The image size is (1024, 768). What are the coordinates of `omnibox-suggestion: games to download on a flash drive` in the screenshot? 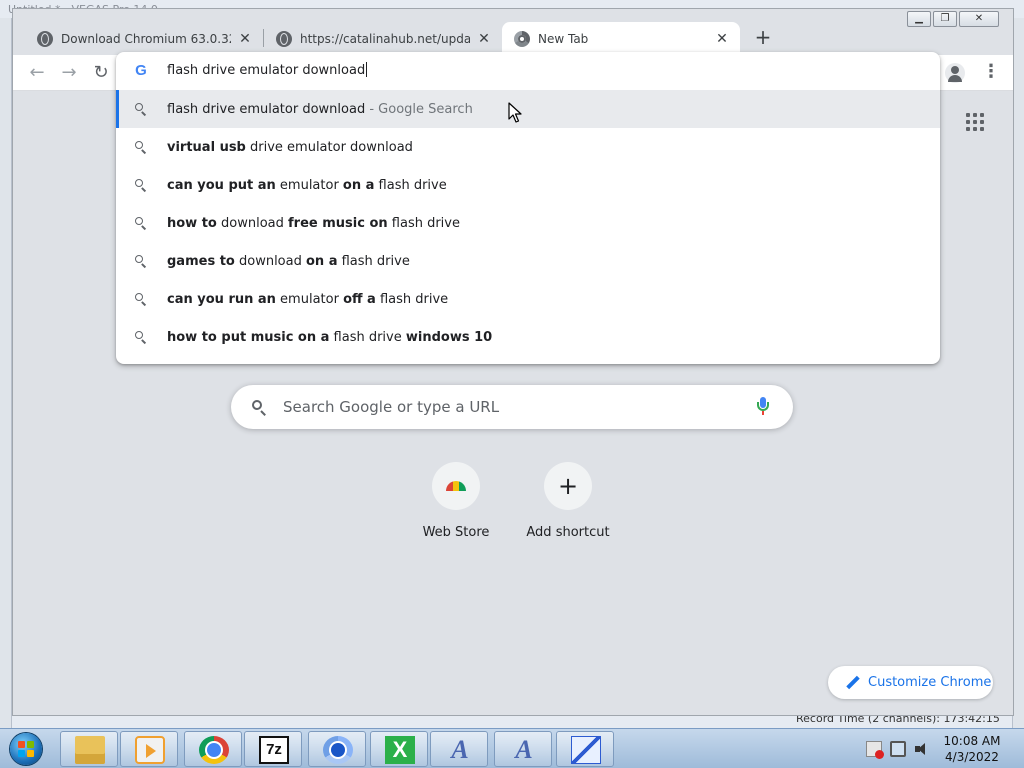 It's located at (528, 261).